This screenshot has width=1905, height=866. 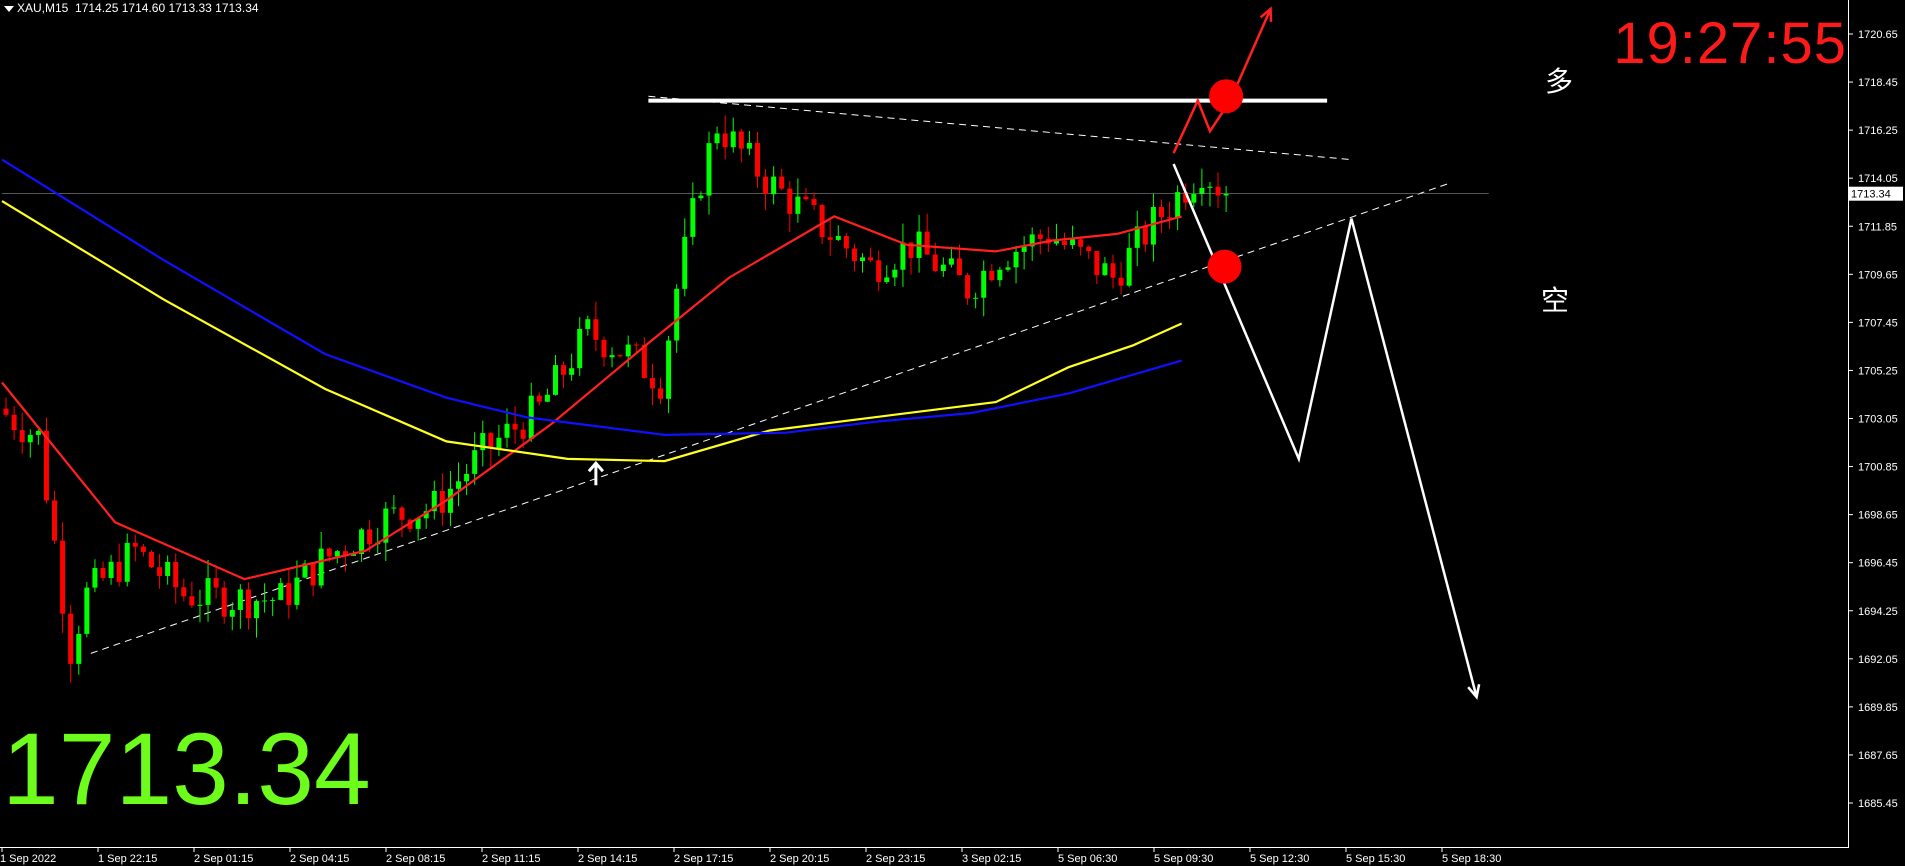 What do you see at coordinates (1878, 83) in the screenshot?
I see `price-tick-label: 1718.45` at bounding box center [1878, 83].